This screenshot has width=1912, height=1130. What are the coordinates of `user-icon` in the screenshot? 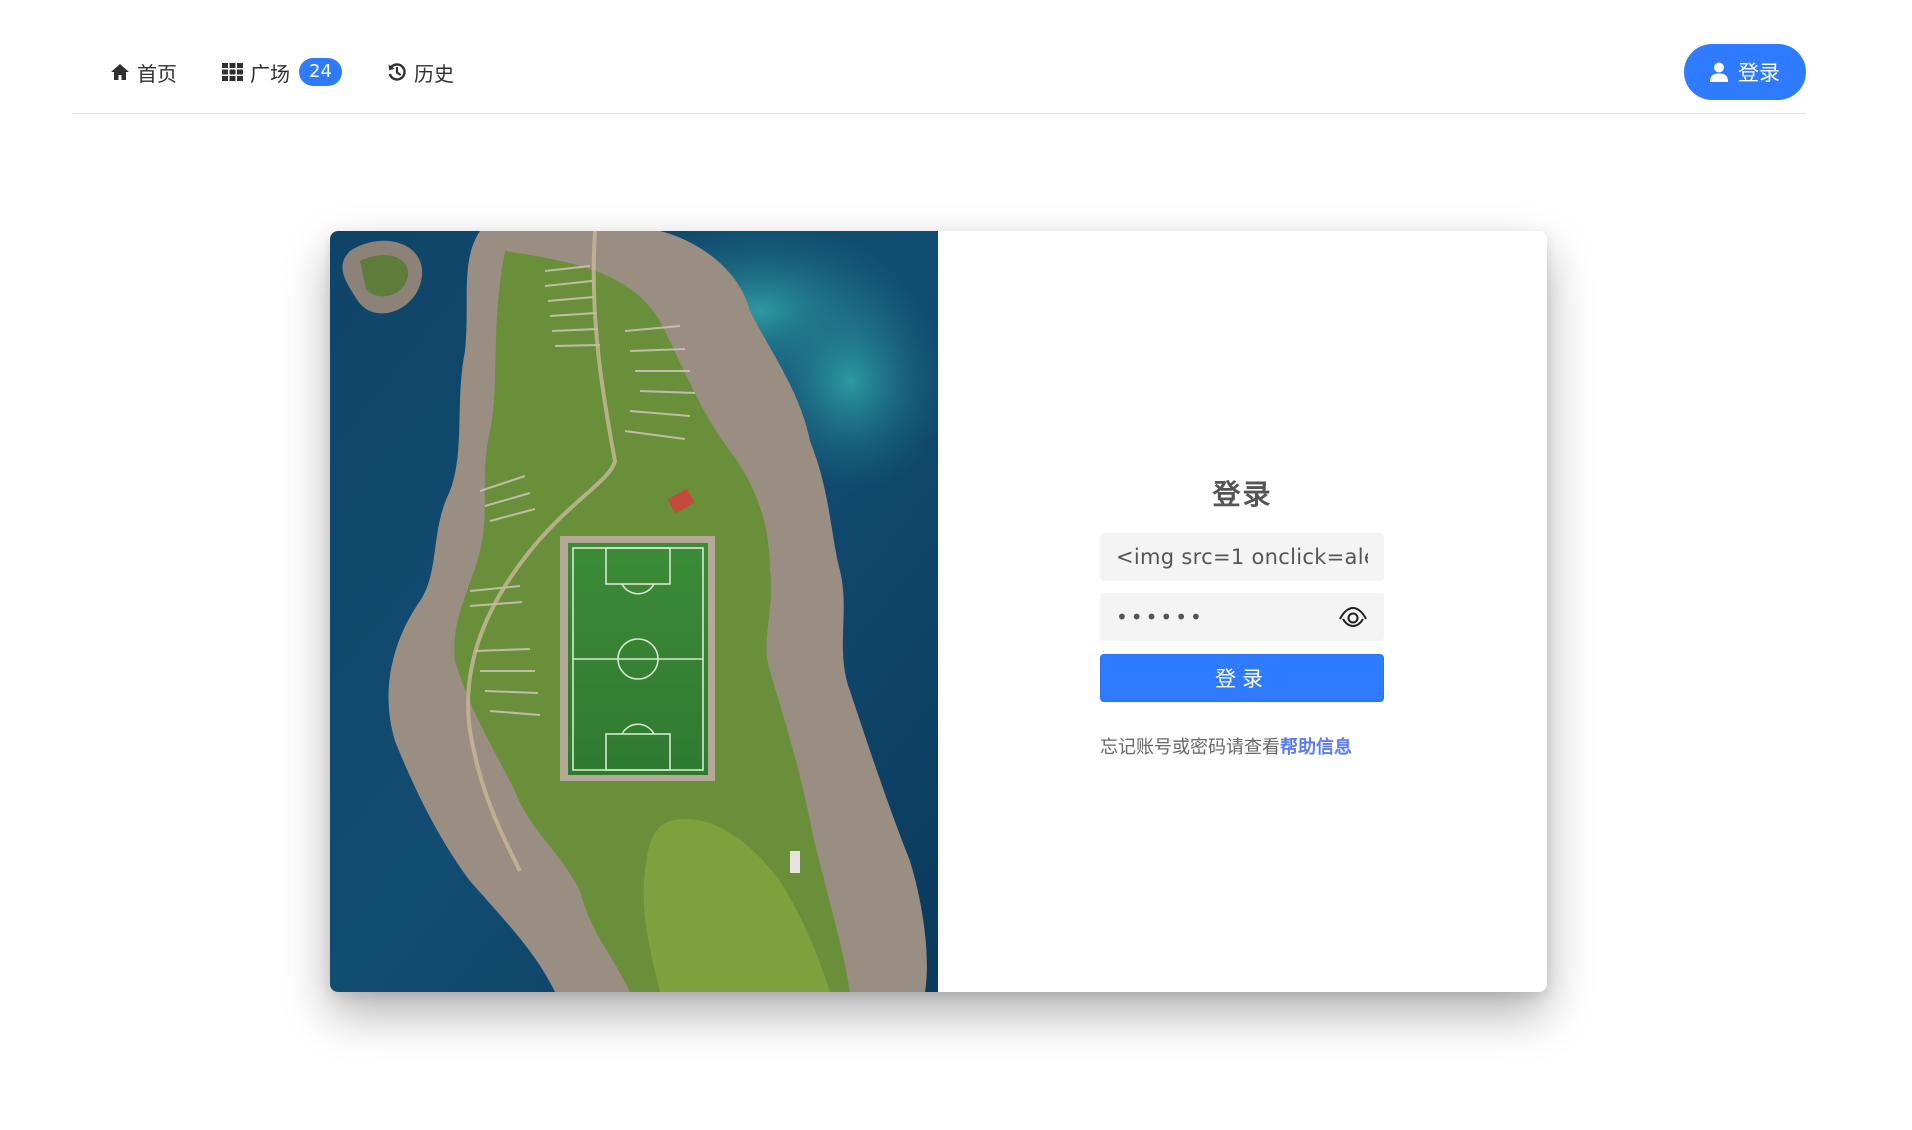 It's located at (1719, 72).